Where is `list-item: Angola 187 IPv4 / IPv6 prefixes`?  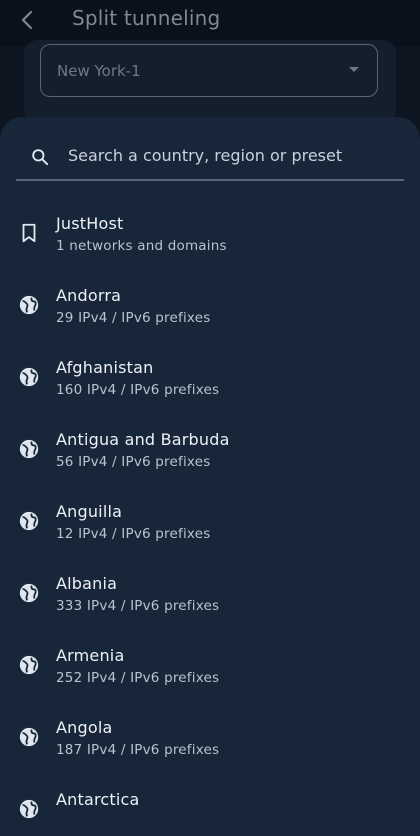
list-item: Angola 187 IPv4 / IPv6 prefixes is located at coordinates (210, 745).